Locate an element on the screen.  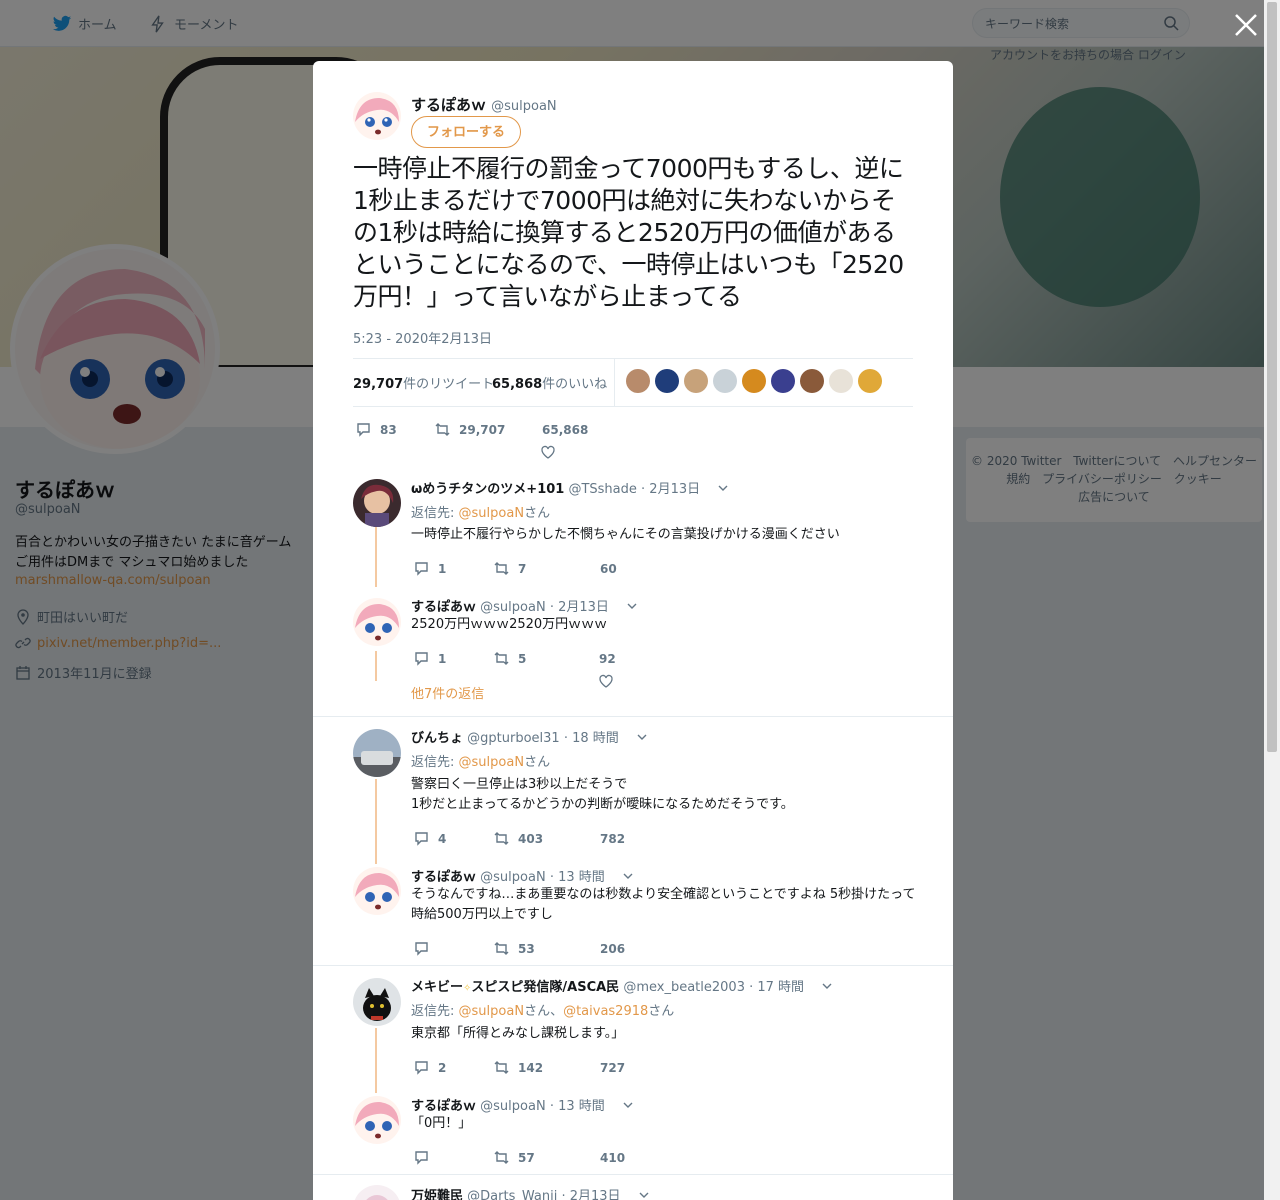
author-avatar is located at coordinates (377, 116).